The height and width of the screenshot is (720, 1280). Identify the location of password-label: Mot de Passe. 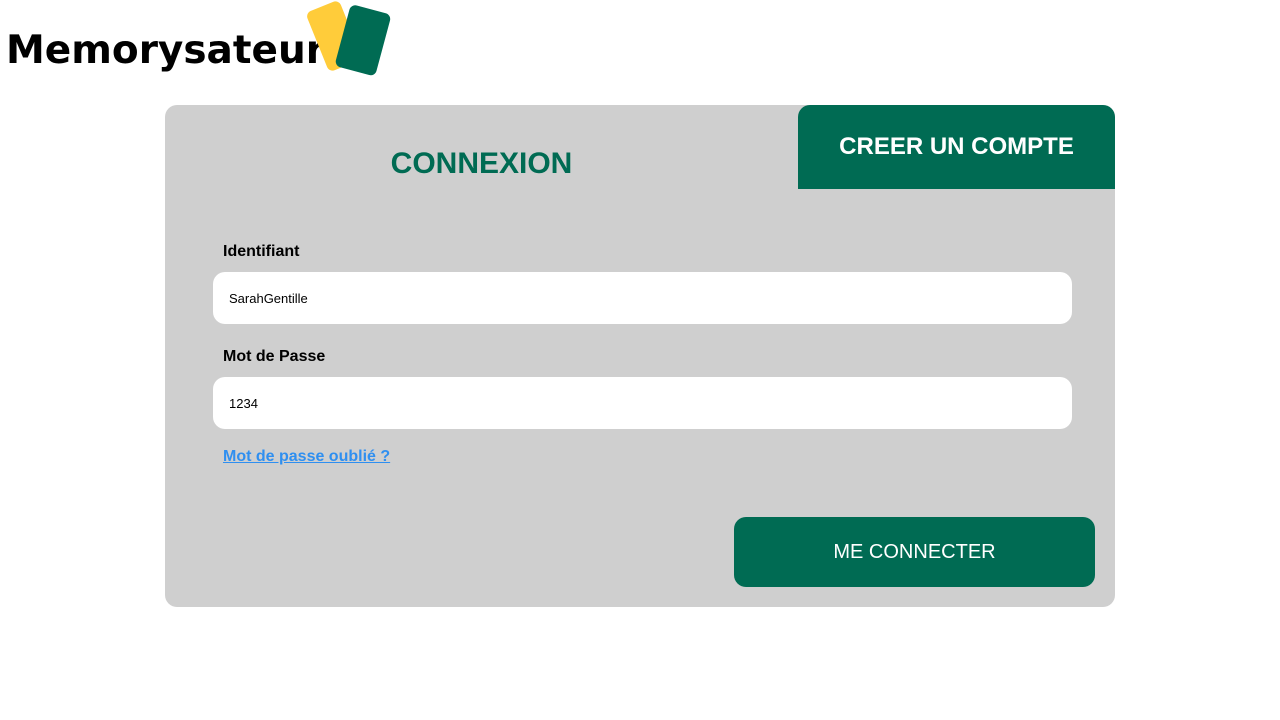
(274, 356).